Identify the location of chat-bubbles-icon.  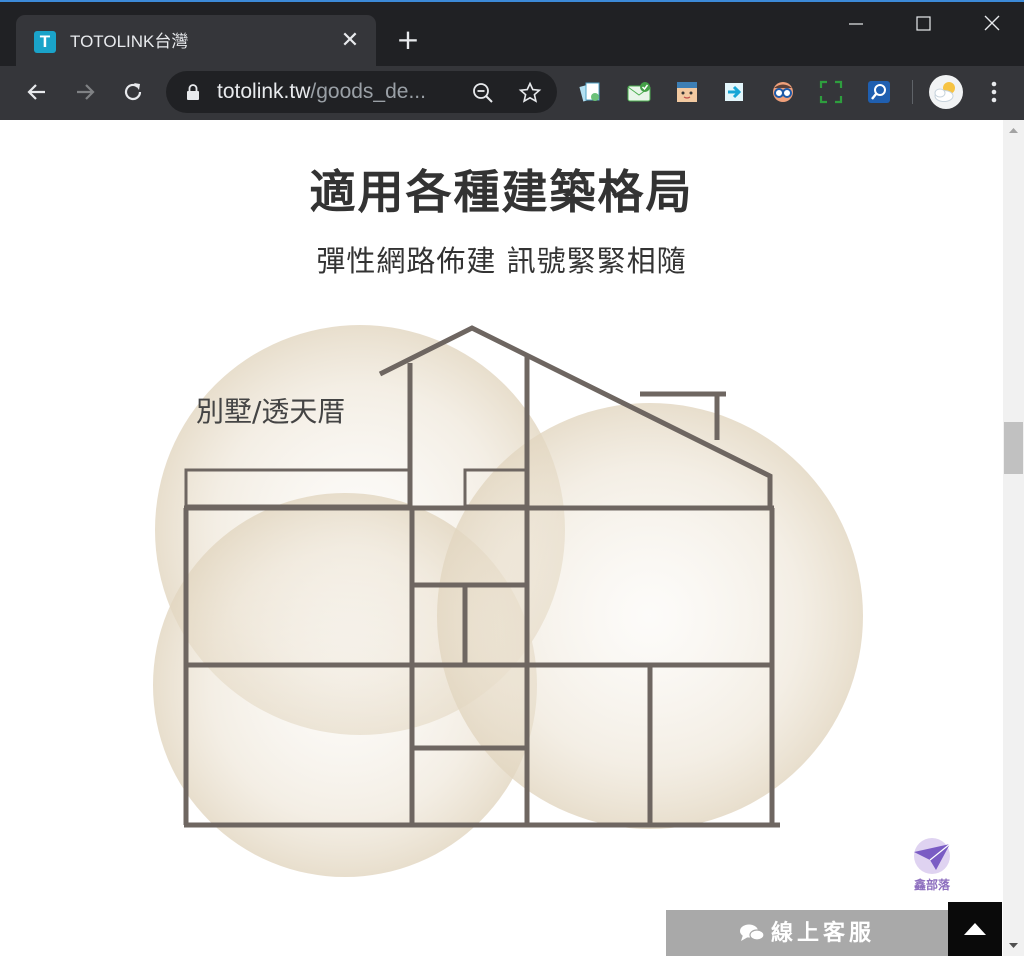
(752, 932).